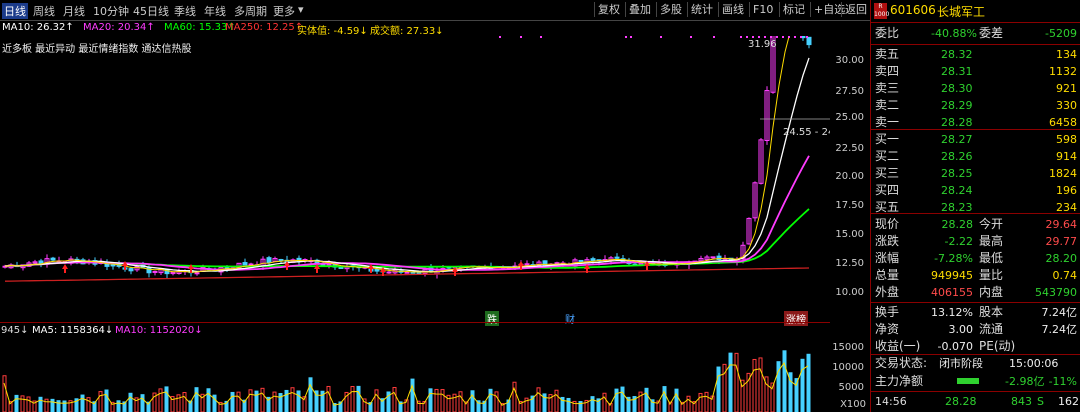  What do you see at coordinates (15, 11) in the screenshot?
I see `period-daily: 日线` at bounding box center [15, 11].